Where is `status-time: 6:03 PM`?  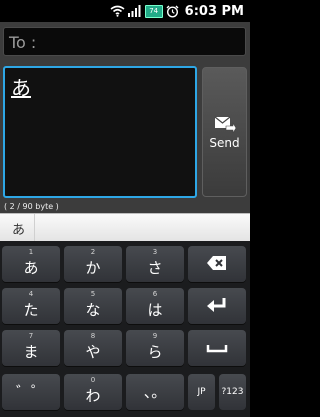
status-time: 6:03 PM is located at coordinates (214, 11).